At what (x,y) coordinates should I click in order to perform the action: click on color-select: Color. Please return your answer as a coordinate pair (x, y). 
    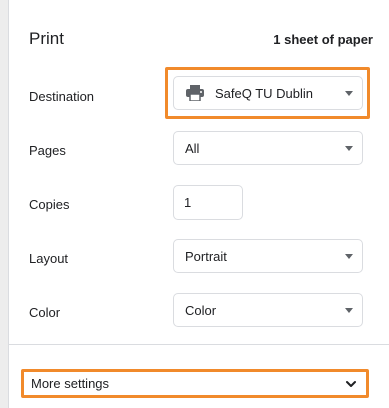
    Looking at the image, I should click on (268, 310).